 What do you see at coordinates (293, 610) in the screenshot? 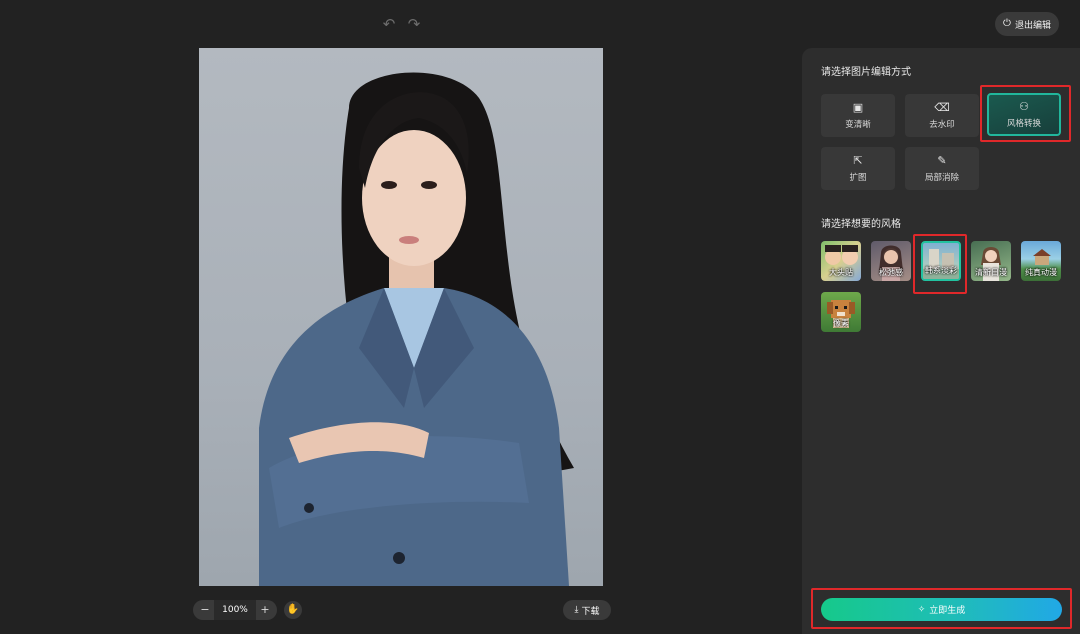
I see `hand-pan-icon: ✋` at bounding box center [293, 610].